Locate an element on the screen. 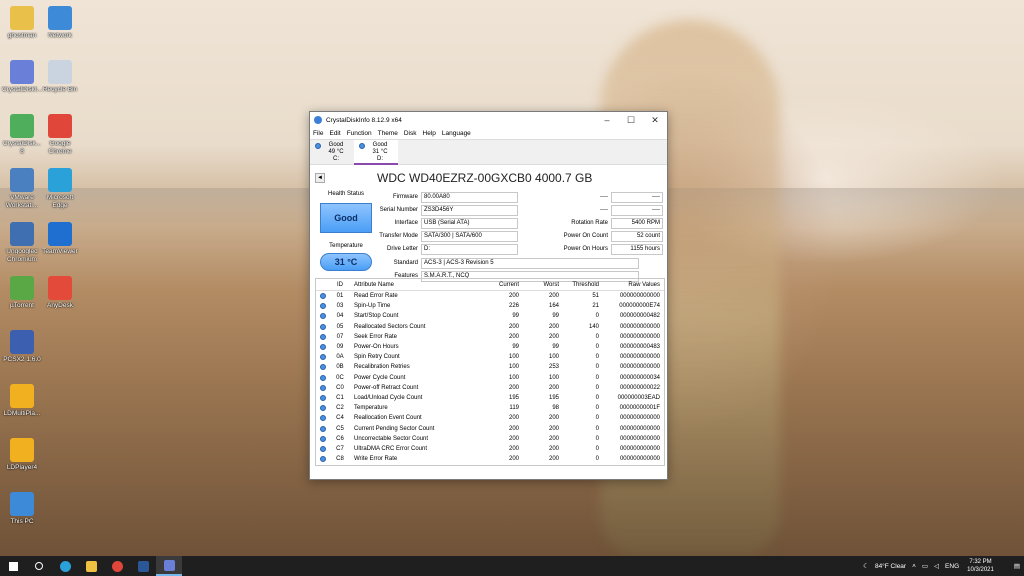 The height and width of the screenshot is (576, 1024). col-raw-values: Raw Values is located at coordinates (633, 285).